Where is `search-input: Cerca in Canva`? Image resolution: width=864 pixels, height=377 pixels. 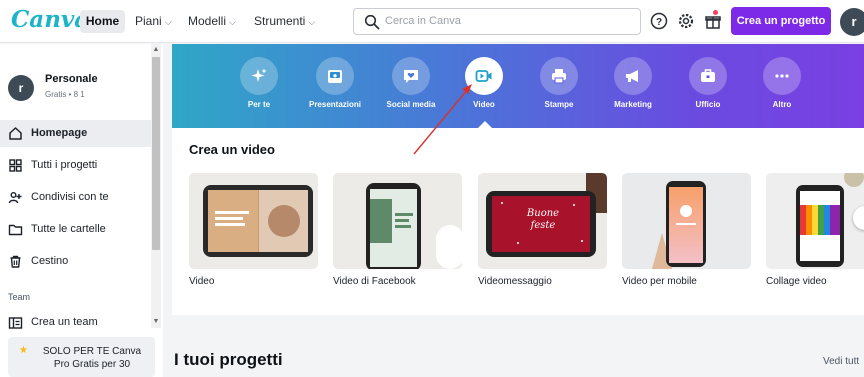 search-input: Cerca in Canva is located at coordinates (497, 21).